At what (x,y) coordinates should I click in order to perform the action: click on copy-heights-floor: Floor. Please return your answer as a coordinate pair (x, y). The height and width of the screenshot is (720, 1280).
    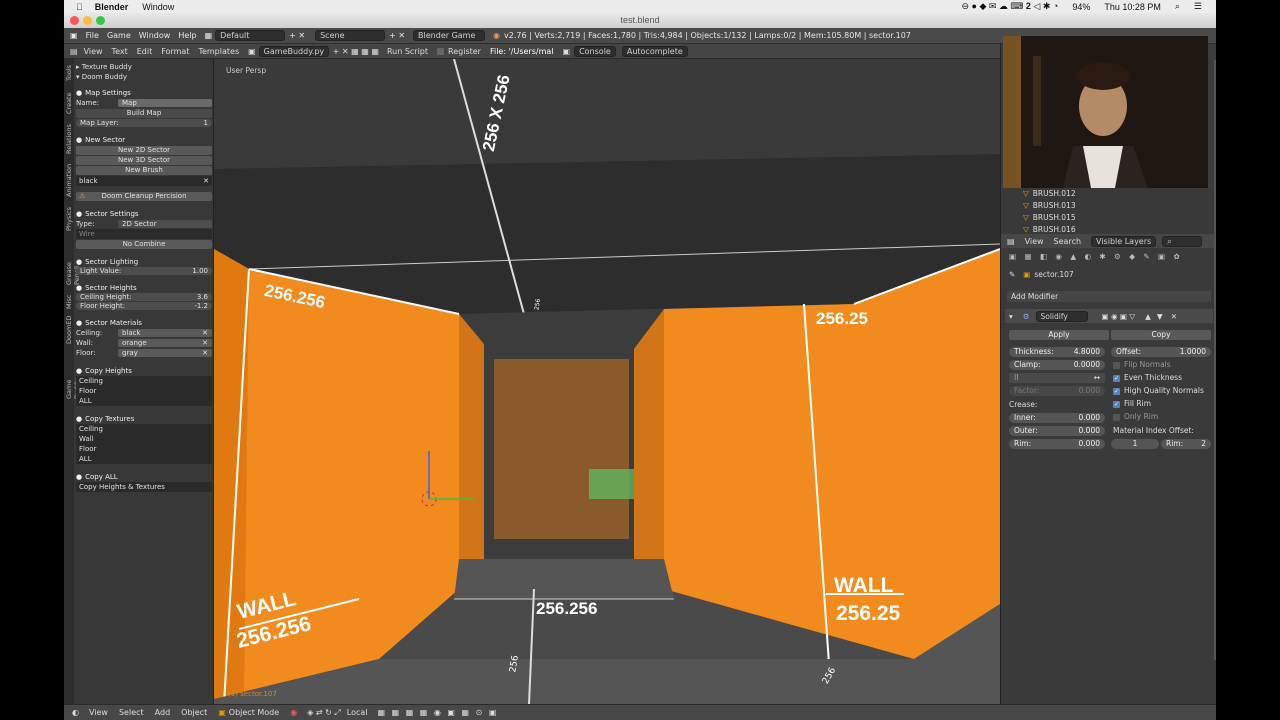
    Looking at the image, I should click on (144, 391).